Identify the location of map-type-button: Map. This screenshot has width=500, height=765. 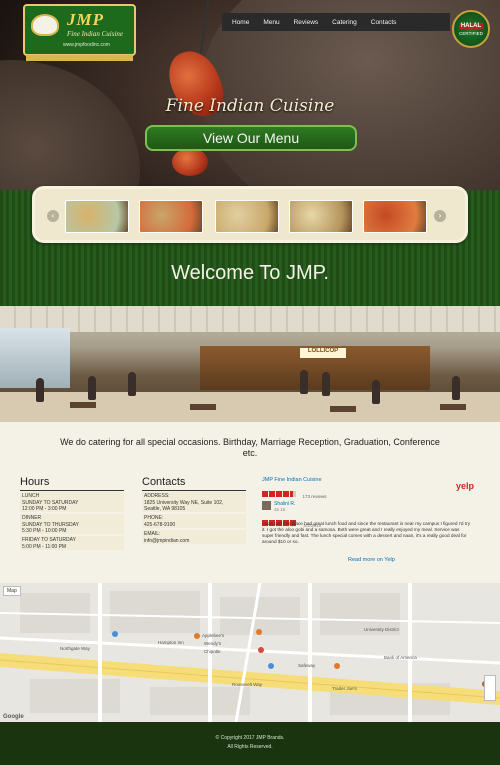
(12, 591).